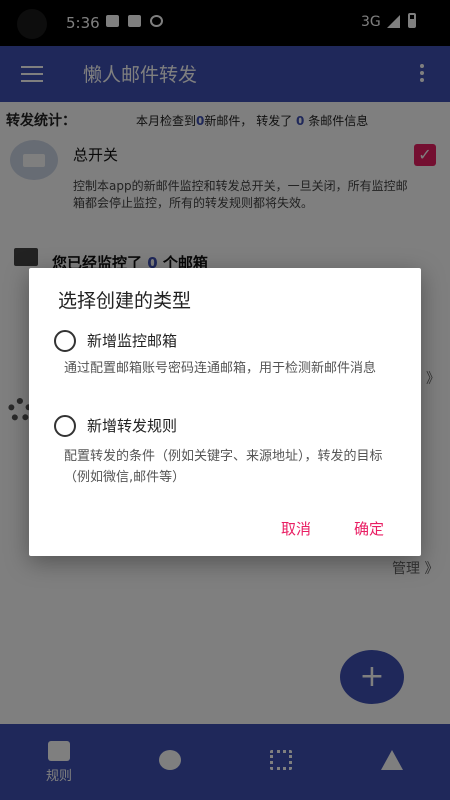 This screenshot has width=450, height=800. Describe the element at coordinates (125, 301) in the screenshot. I see `dialog-title: 选择创建的类型` at that location.